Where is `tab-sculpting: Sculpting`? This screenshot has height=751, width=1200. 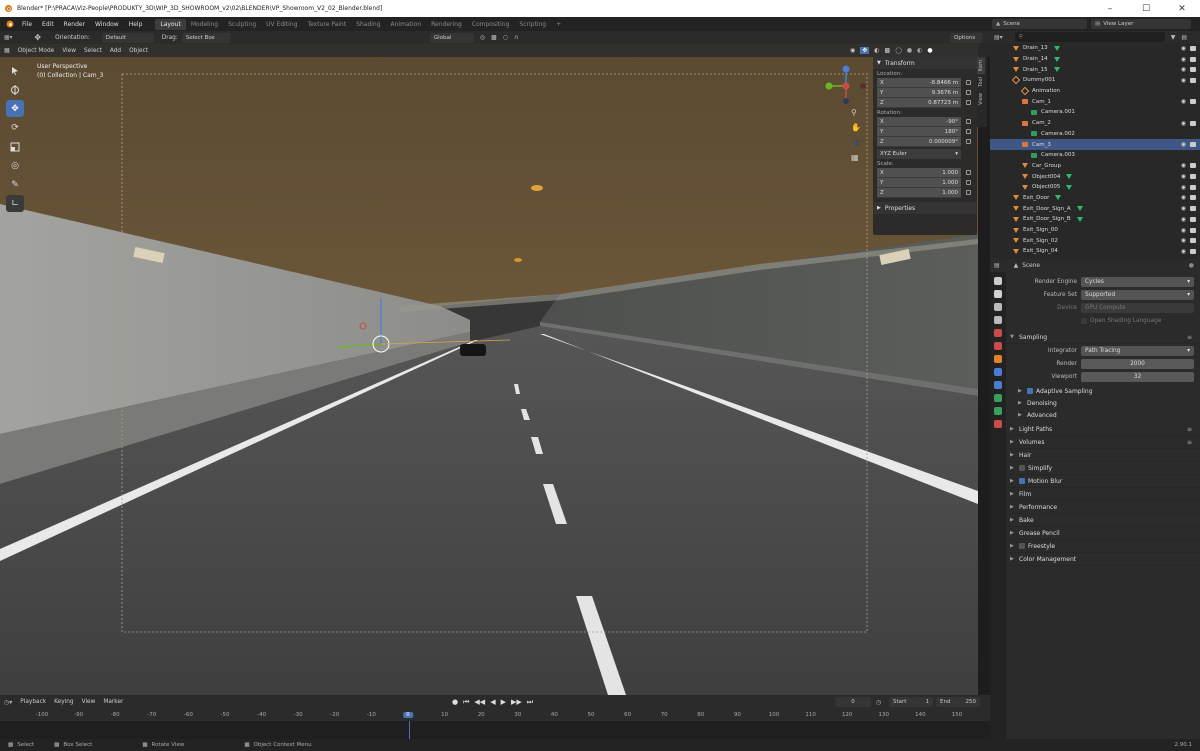
tab-sculpting: Sculpting is located at coordinates (242, 24).